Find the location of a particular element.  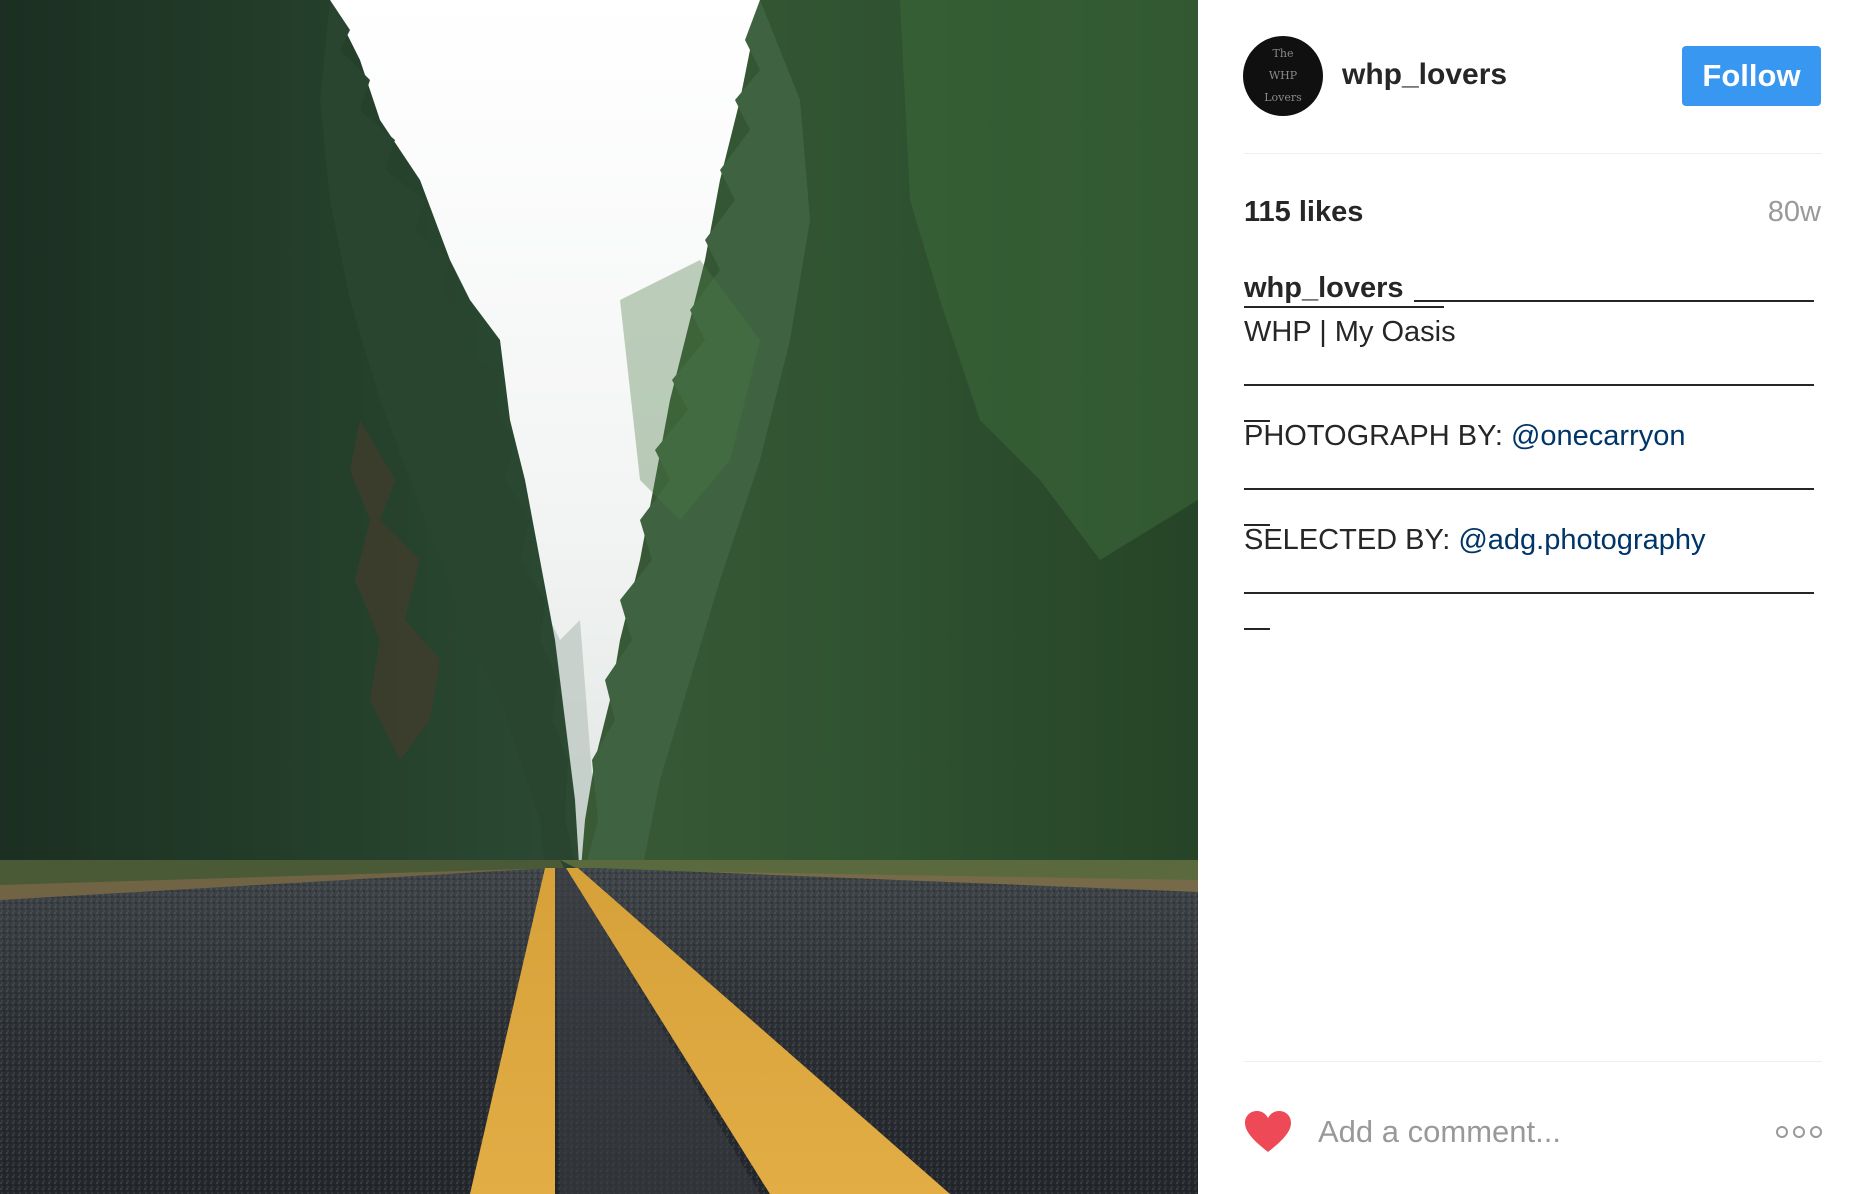

selector-mention-link: @adg.photography is located at coordinates (1581, 540).